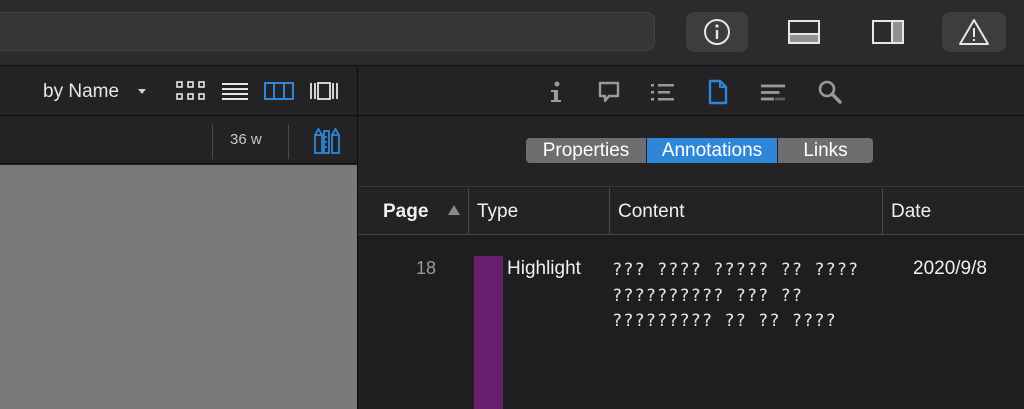 The image size is (1024, 409). I want to click on warning-icon, so click(974, 32).